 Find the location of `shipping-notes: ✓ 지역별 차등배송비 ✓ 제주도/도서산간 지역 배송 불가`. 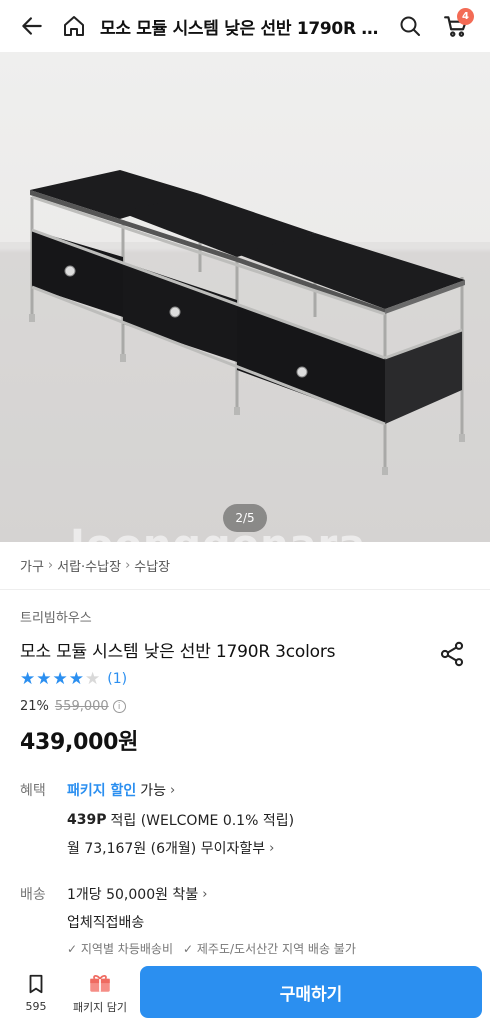

shipping-notes: ✓ 지역별 차등배송비 ✓ 제주도/도서산간 지역 배송 불가 is located at coordinates (211, 948).